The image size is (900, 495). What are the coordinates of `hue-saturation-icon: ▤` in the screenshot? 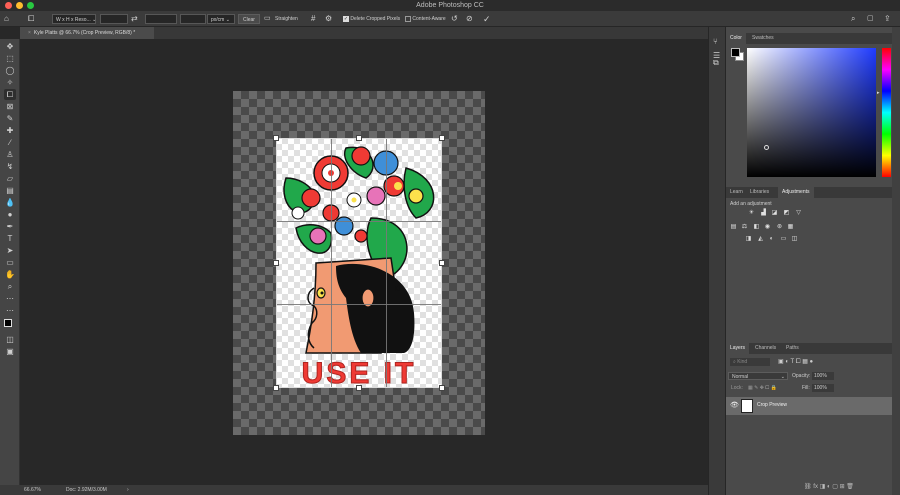 It's located at (733, 227).